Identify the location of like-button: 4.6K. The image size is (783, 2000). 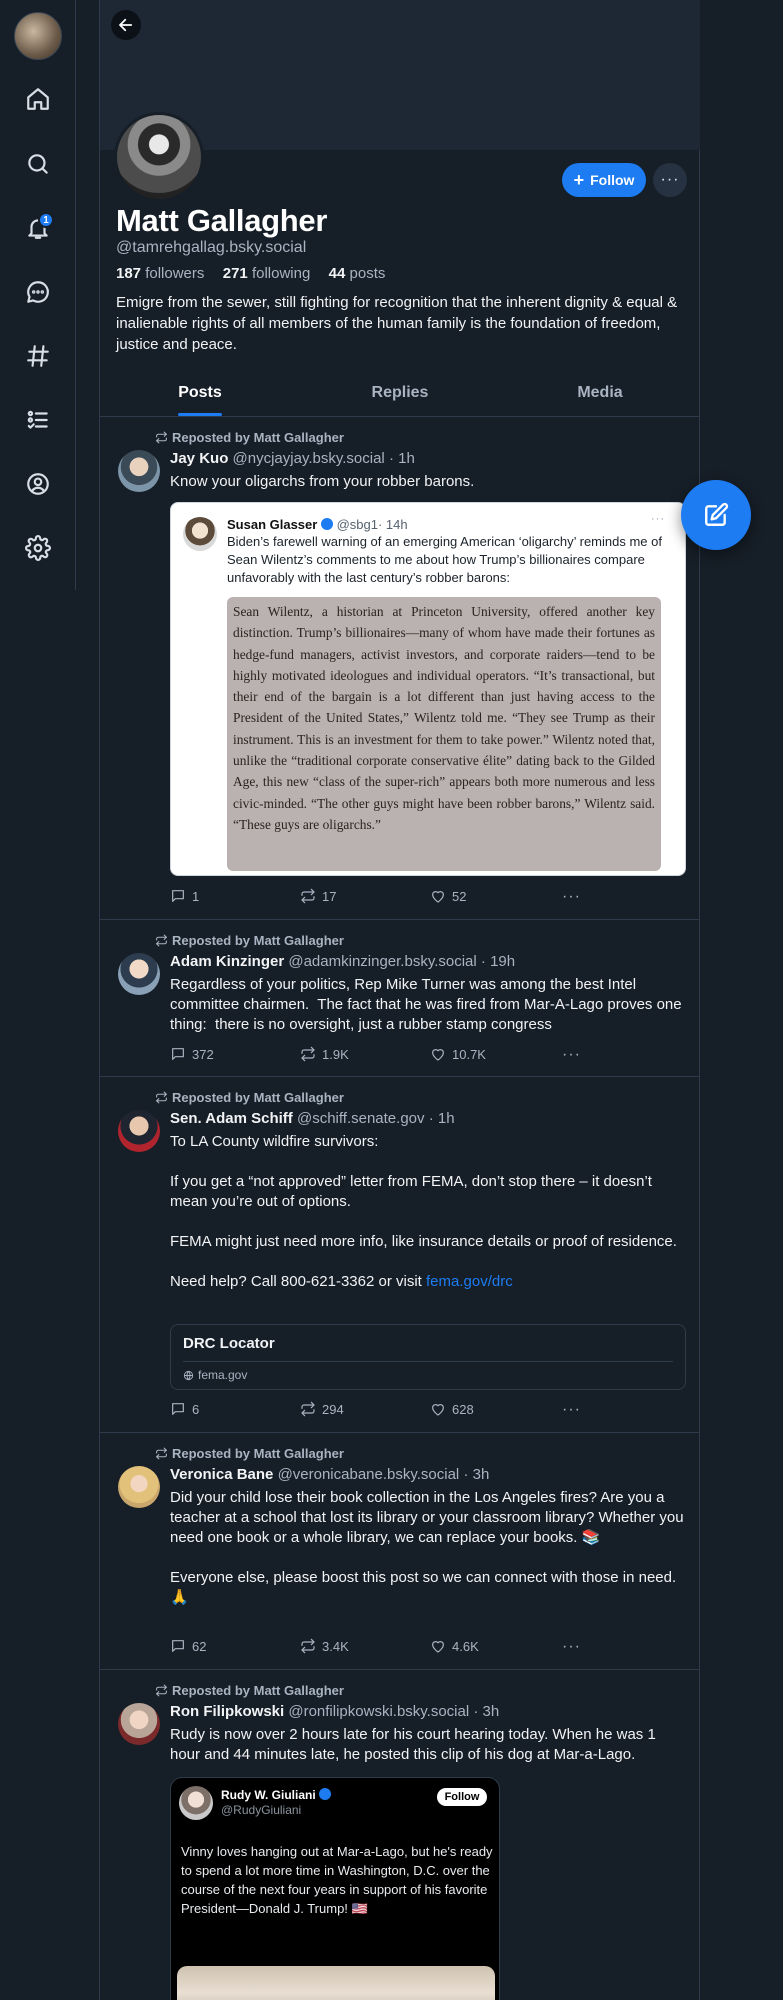
(454, 1646).